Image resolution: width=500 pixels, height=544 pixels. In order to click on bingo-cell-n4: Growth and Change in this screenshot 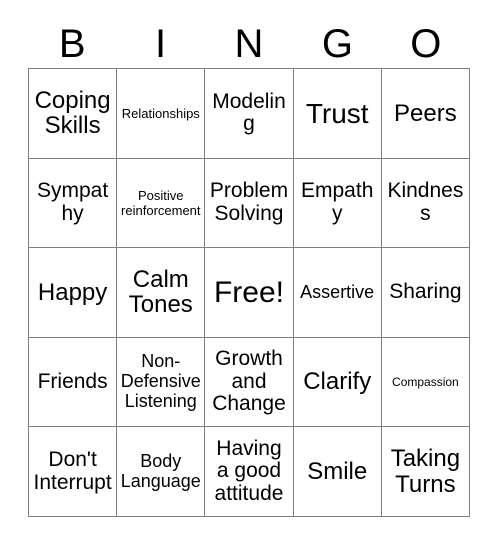, I will do `click(249, 382)`.